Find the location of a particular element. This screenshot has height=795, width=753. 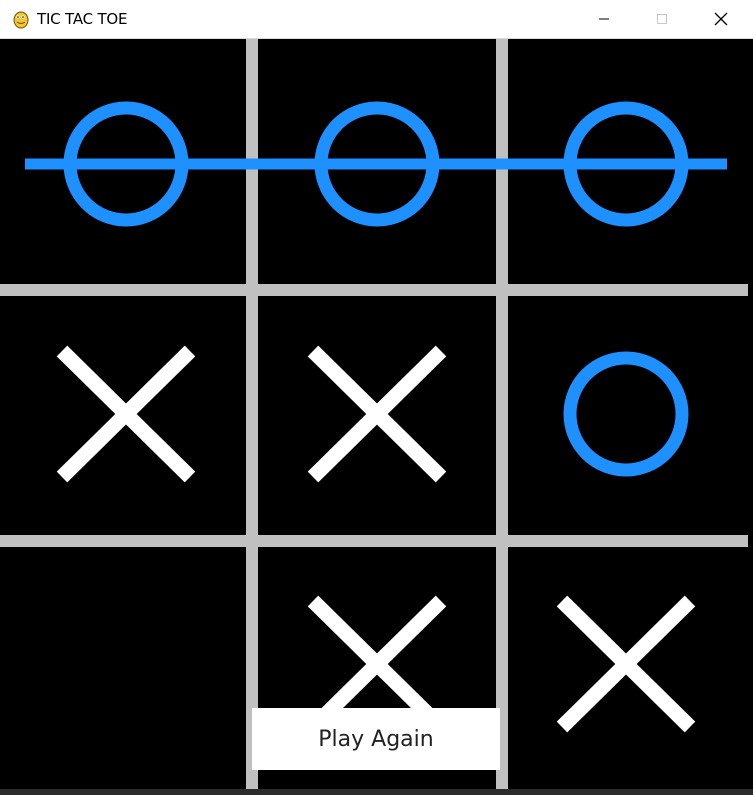

window-bottom-border is located at coordinates (376, 792).